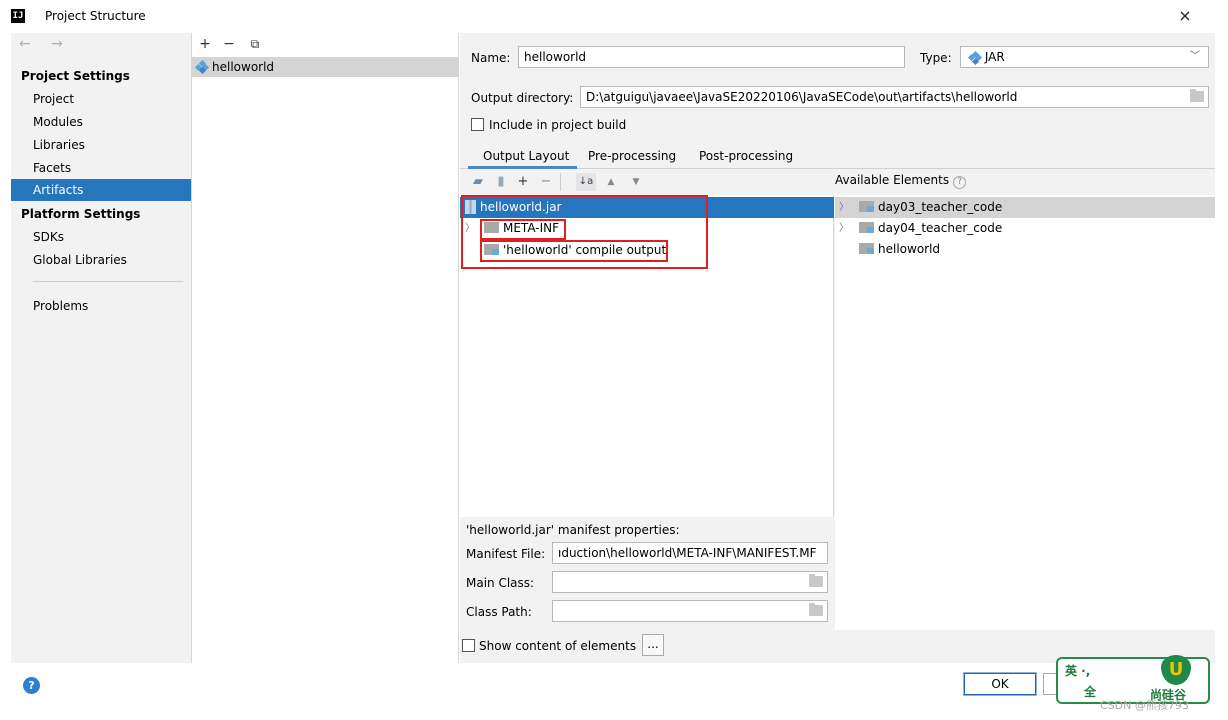 The width and height of the screenshot is (1228, 720). Describe the element at coordinates (940, 207) in the screenshot. I see `available-item-label: day03_teacher_code` at that location.